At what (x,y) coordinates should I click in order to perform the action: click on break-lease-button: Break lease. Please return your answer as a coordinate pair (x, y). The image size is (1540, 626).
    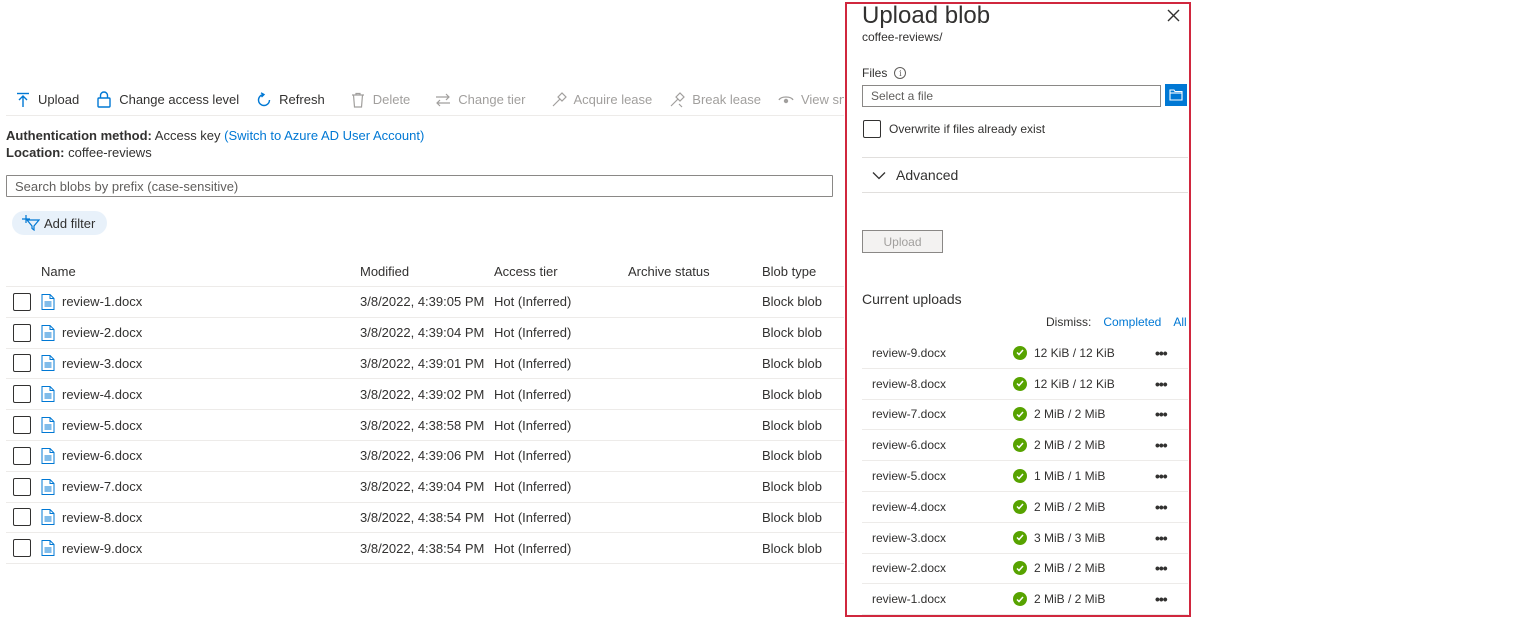
    Looking at the image, I should click on (714, 100).